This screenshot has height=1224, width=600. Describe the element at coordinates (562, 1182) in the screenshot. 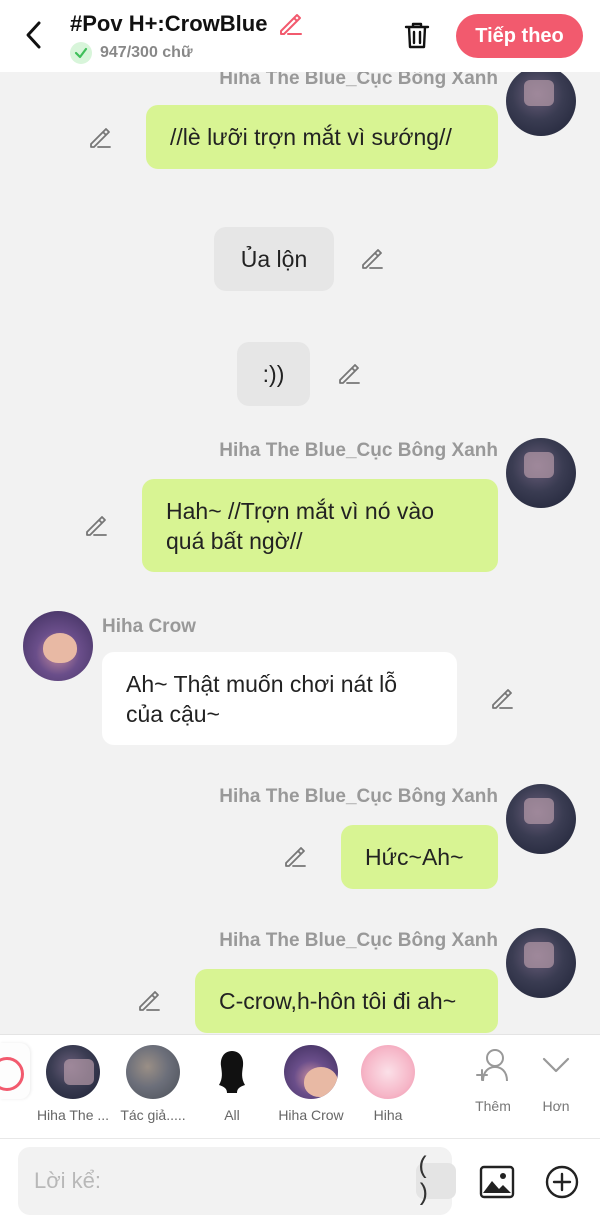

I see `plus-icon` at that location.